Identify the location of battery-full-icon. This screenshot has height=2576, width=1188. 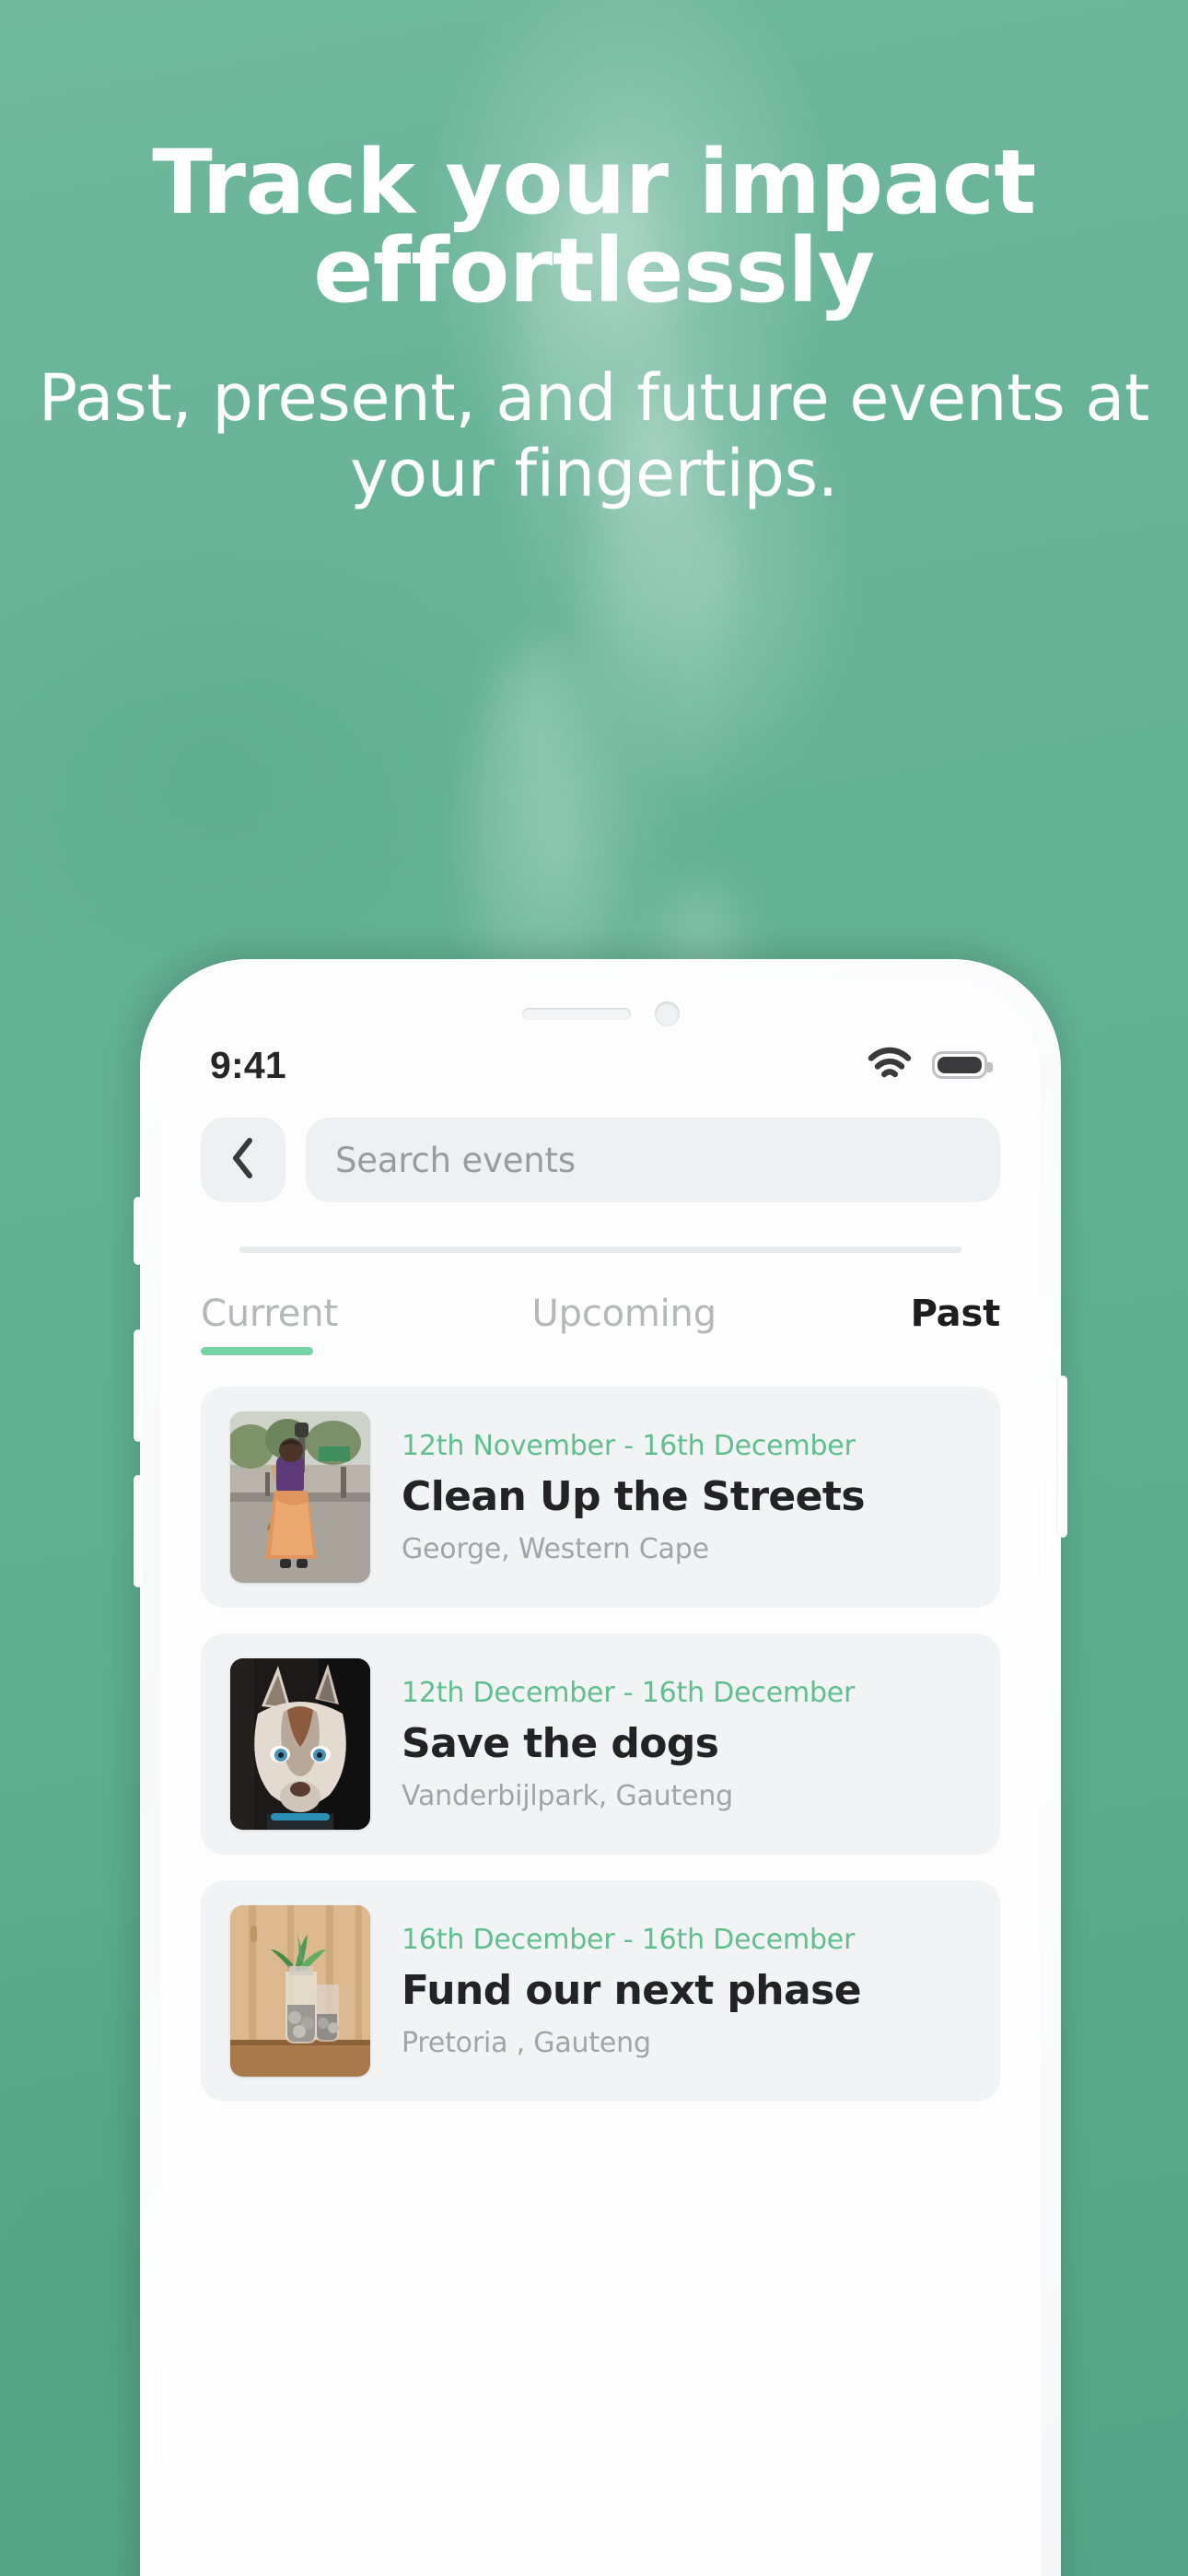
(962, 1065).